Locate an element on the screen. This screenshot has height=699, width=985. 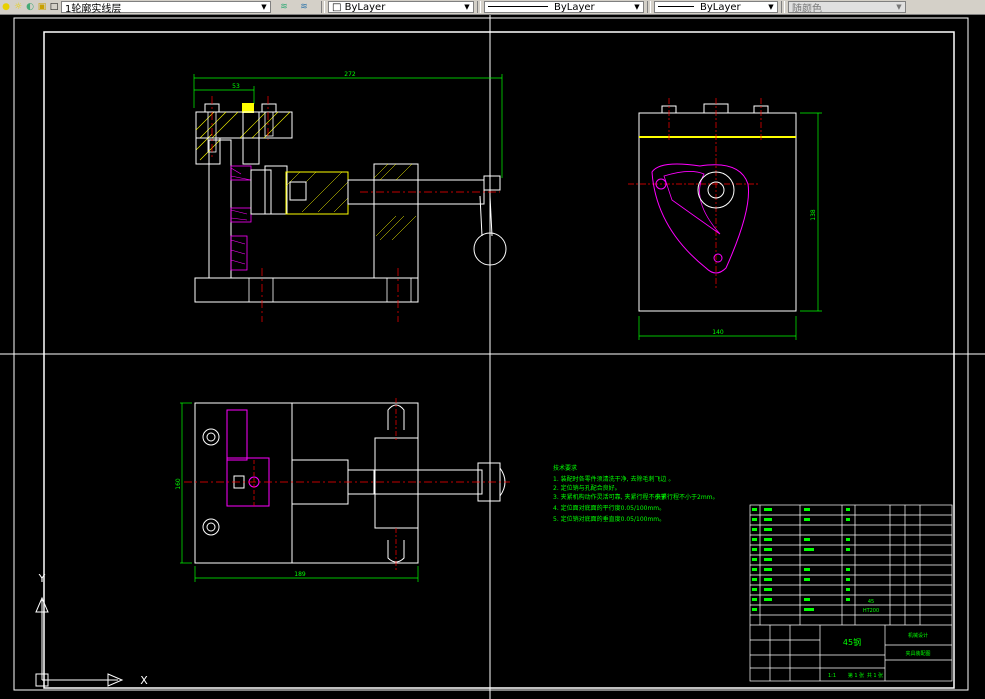
bom-table is located at coordinates (851, 565).